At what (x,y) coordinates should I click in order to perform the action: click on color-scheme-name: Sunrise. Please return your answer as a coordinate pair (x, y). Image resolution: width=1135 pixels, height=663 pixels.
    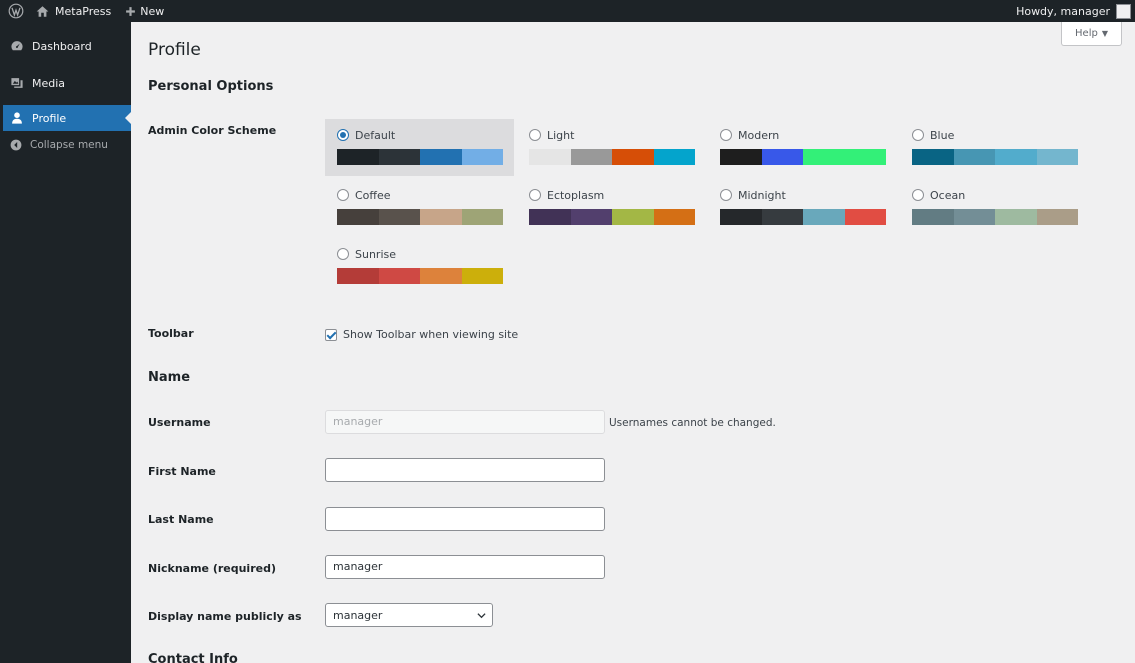
    Looking at the image, I should click on (376, 254).